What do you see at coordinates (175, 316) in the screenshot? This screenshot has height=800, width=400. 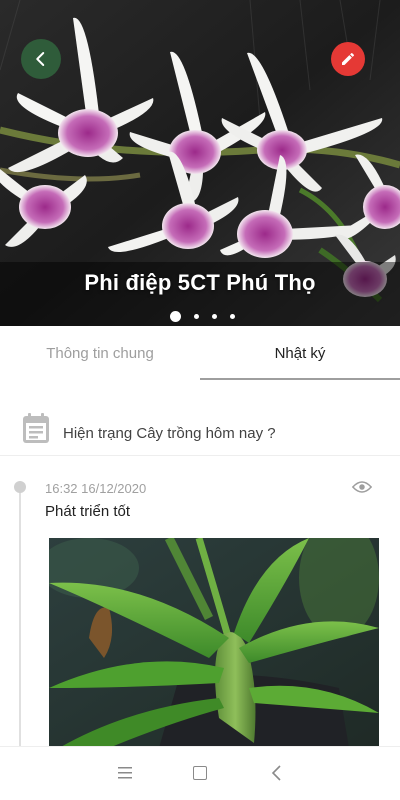 I see `carousel-dot-active` at bounding box center [175, 316].